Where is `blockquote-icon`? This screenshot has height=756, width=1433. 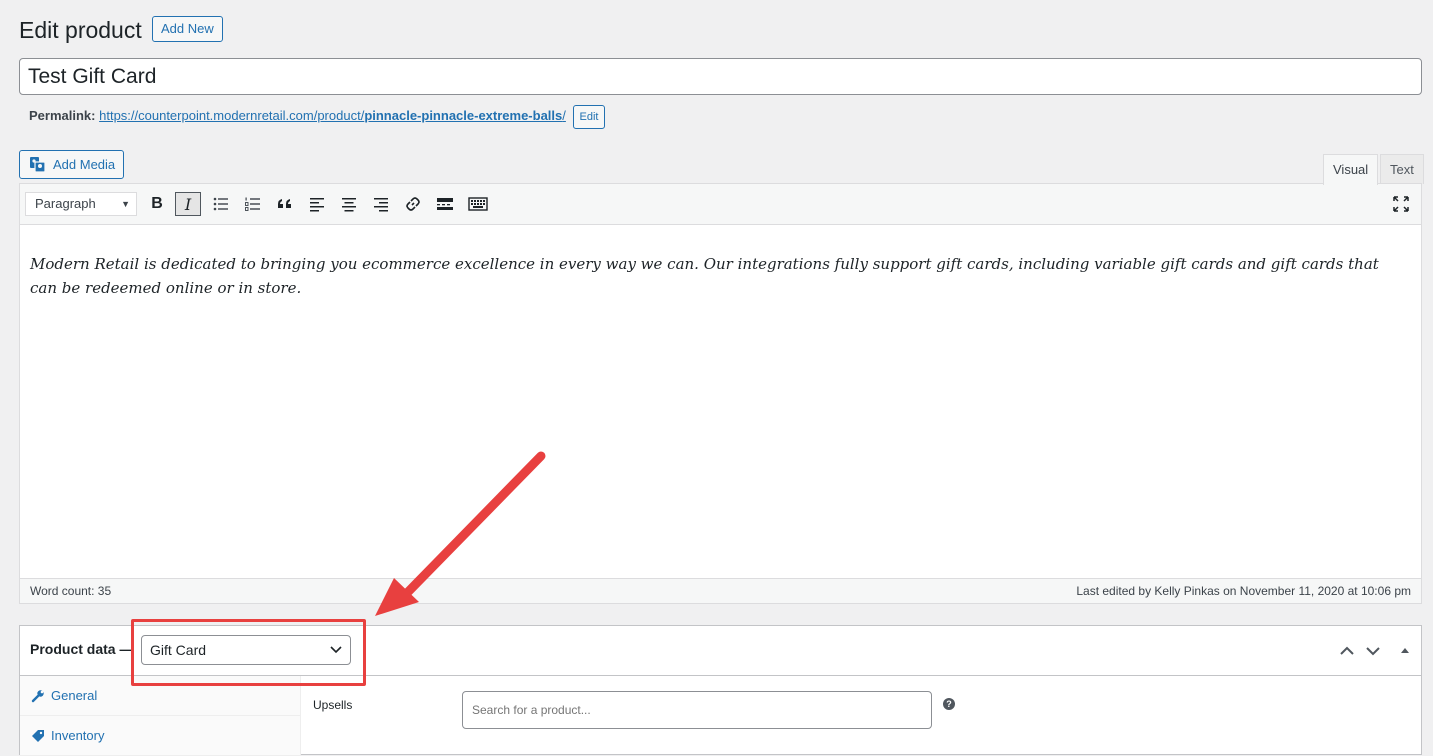
blockquote-icon is located at coordinates (284, 203).